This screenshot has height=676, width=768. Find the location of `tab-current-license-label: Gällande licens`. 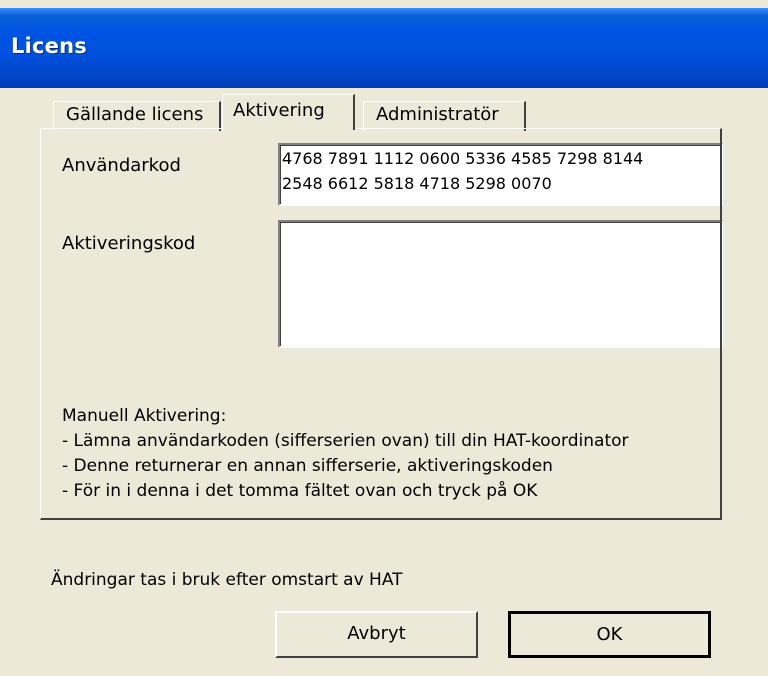

tab-current-license-label: Gällande licens is located at coordinates (135, 114).